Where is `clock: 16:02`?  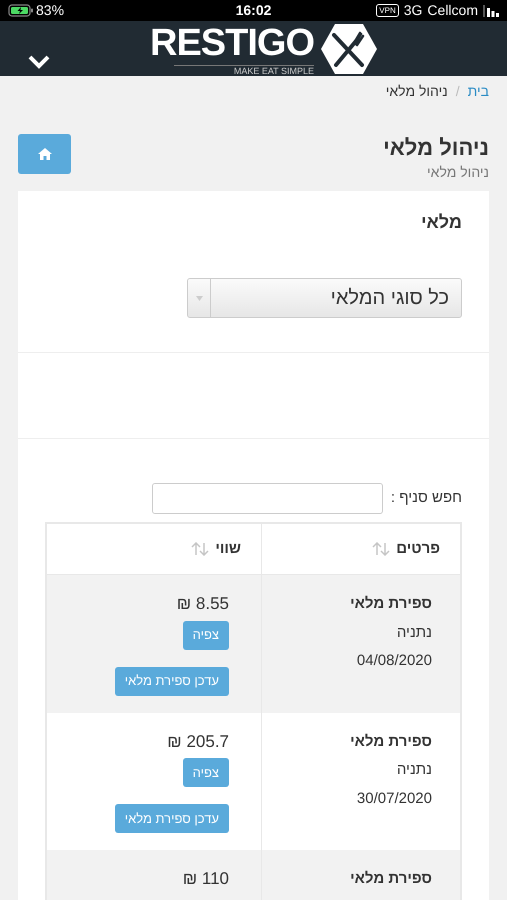
clock: 16:02 is located at coordinates (254, 10).